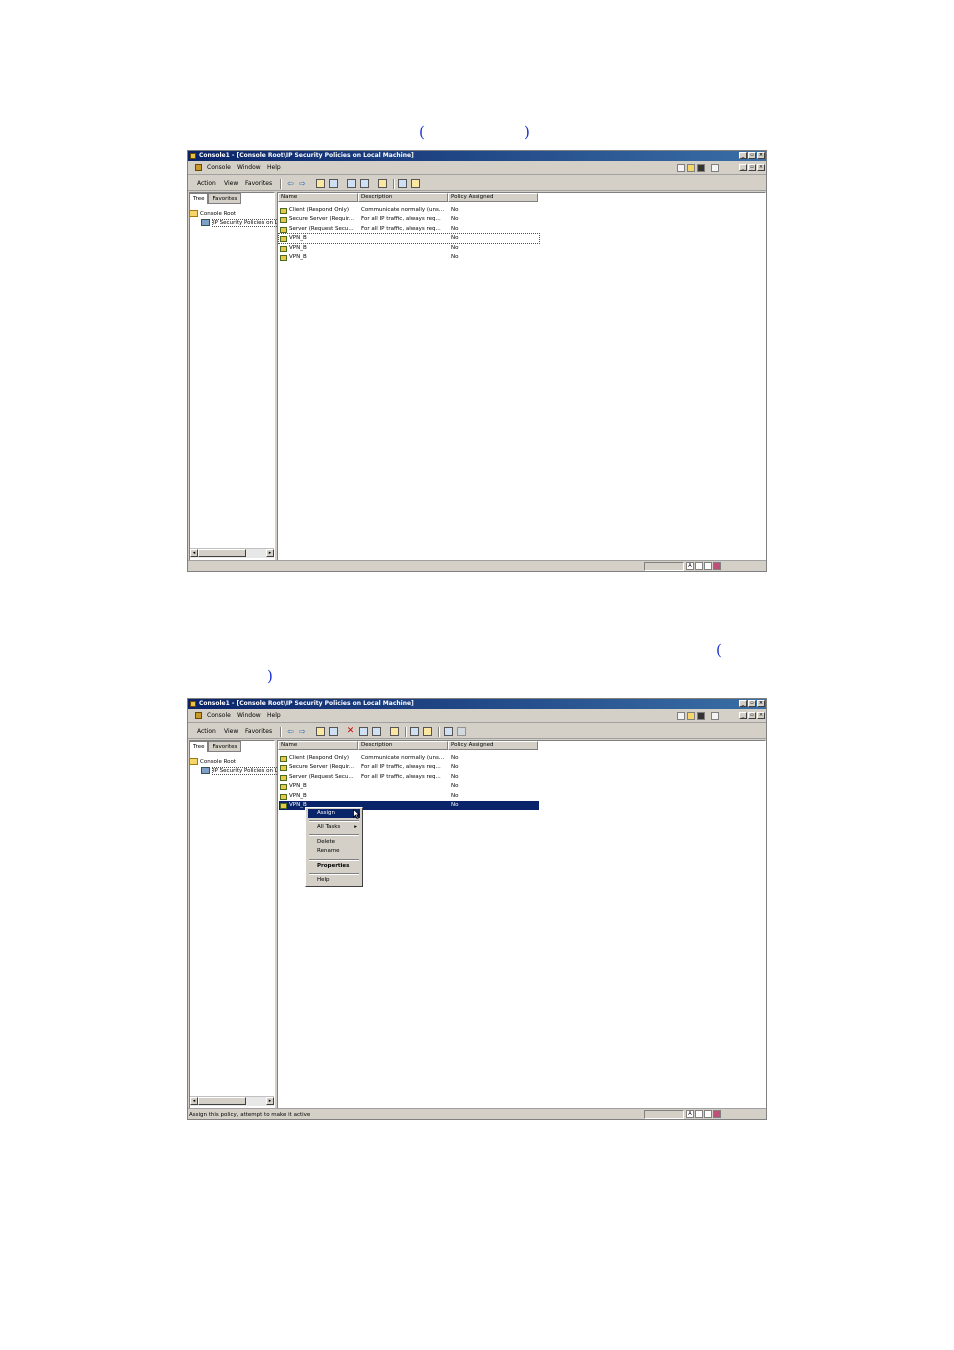 This screenshot has width=954, height=1350. I want to click on menu-item-all-tasks: All Tasks ▸, so click(334, 827).